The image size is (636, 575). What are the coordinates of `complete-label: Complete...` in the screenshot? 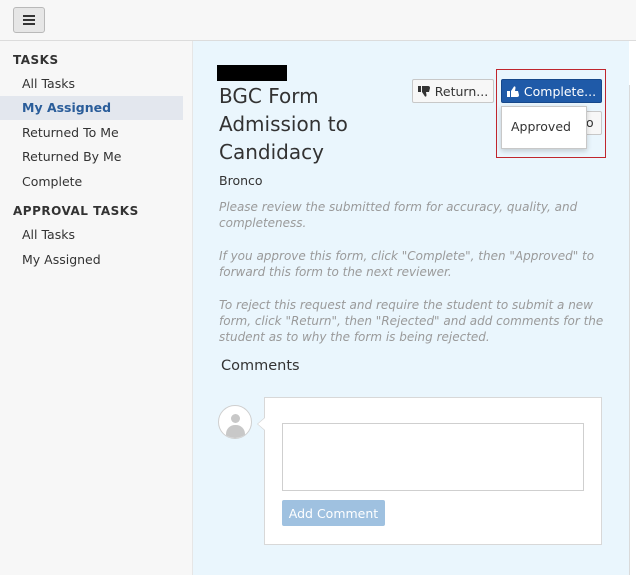 It's located at (560, 91).